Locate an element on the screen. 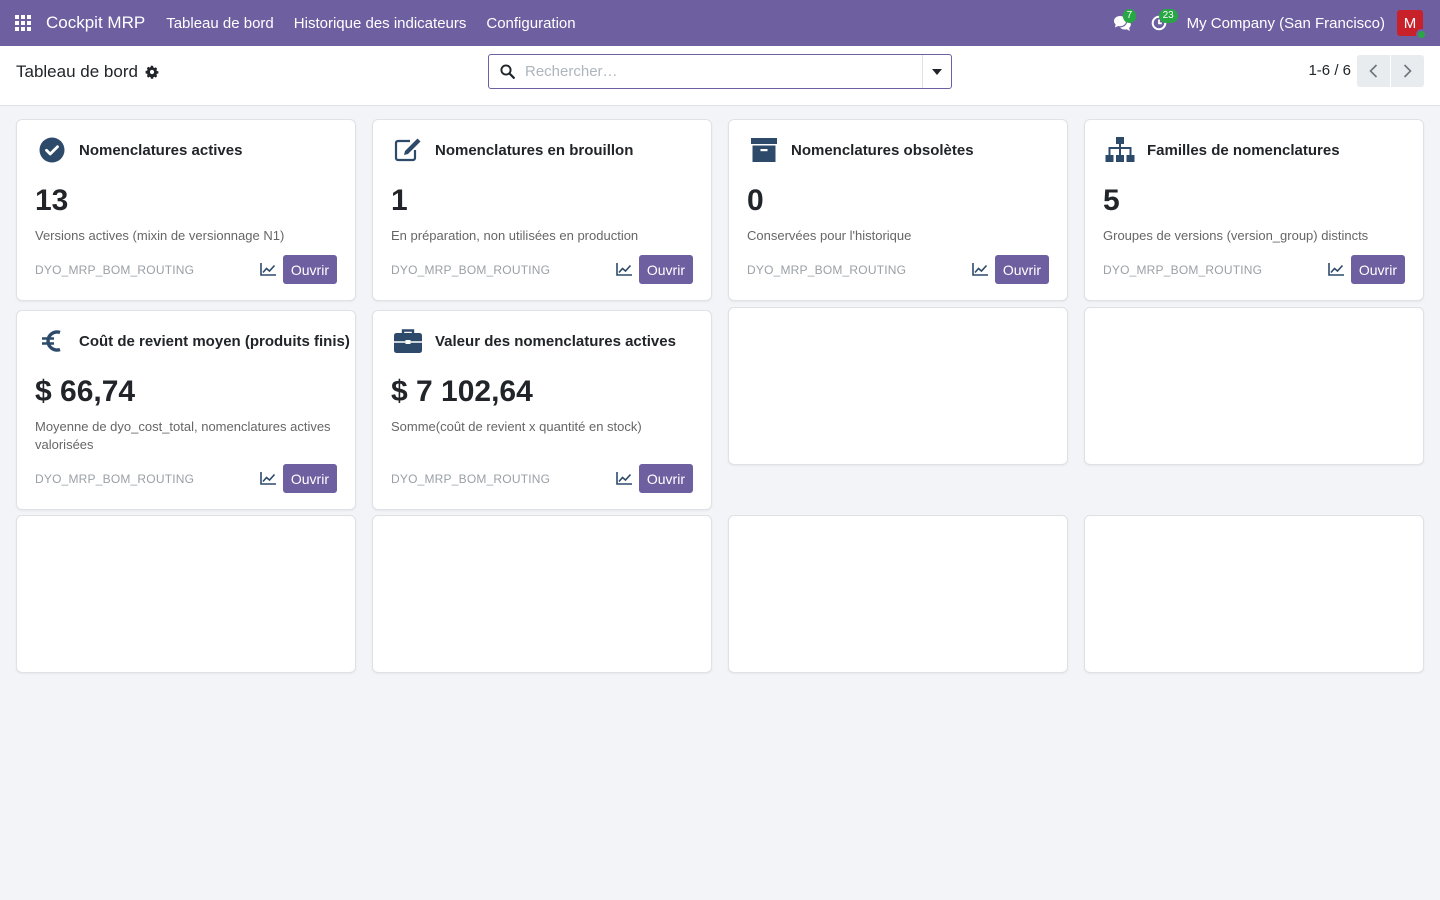  pager-buttons is located at coordinates (1390, 71).